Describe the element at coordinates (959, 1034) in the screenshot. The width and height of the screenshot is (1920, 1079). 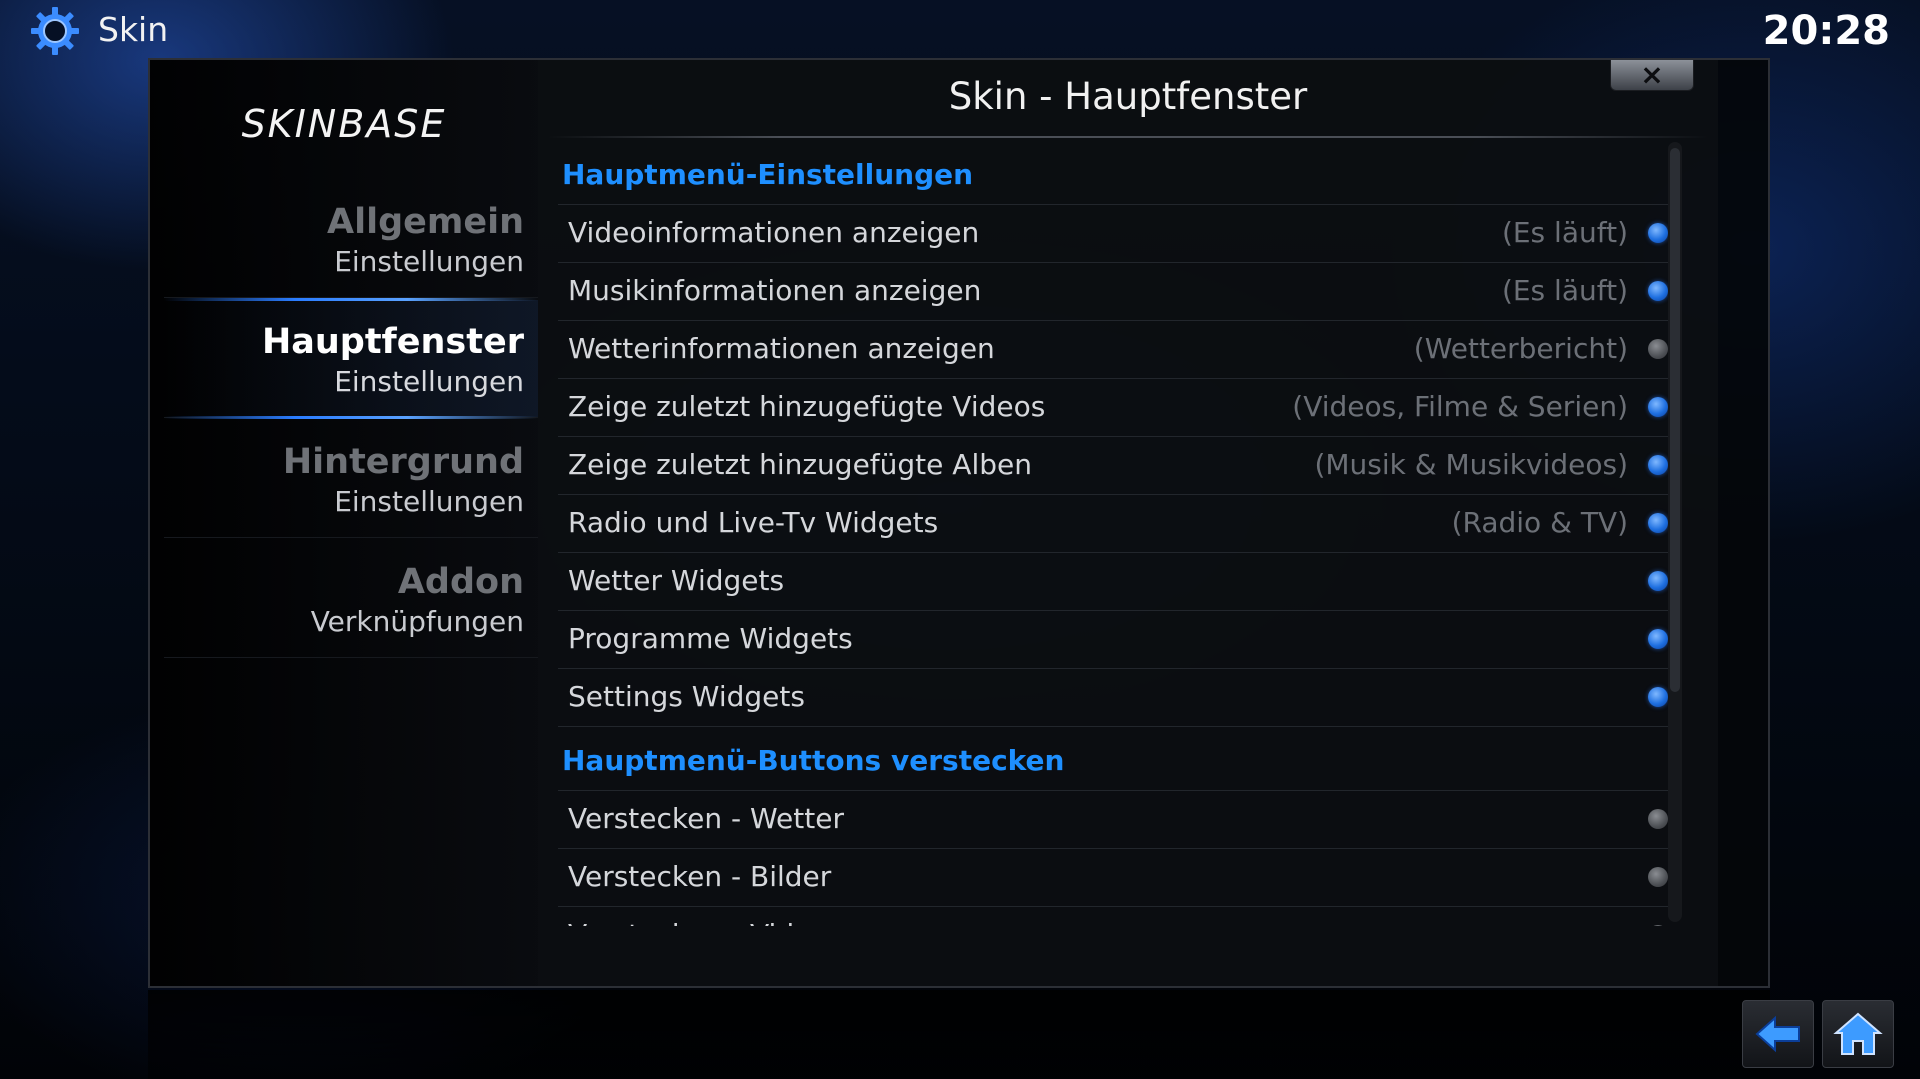
I see `footer-bar` at that location.